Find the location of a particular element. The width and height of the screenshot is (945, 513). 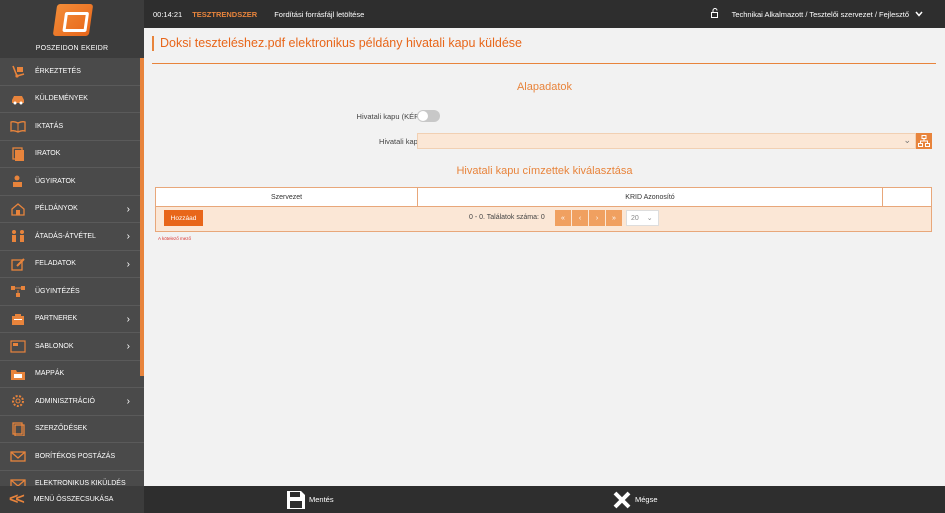

logo-area: POSZEIDON EKEIDR is located at coordinates (72, 29).